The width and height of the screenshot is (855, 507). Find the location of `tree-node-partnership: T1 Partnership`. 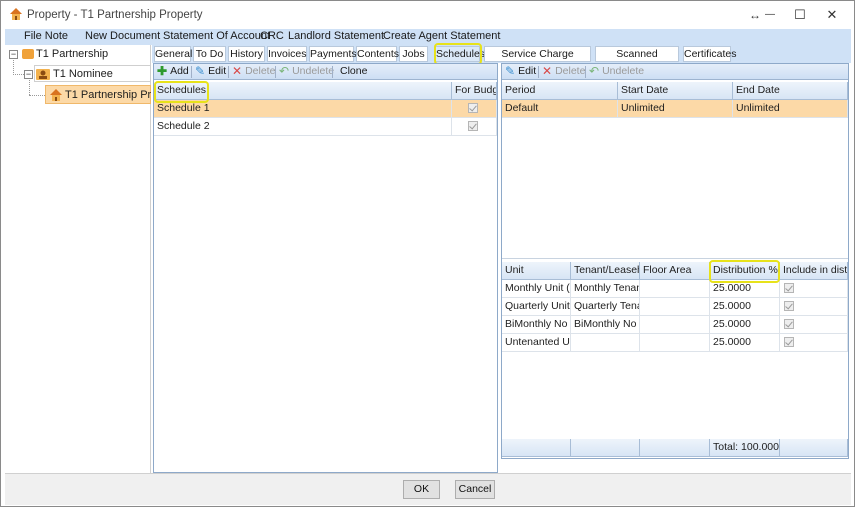

tree-node-partnership: T1 Partnership is located at coordinates (72, 54).